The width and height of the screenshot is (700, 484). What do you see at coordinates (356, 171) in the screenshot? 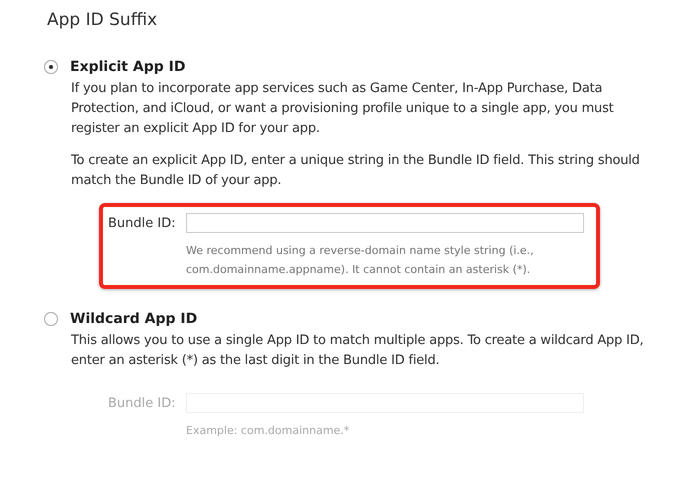
I see `description-text: To create an explicit App ID, enter a unique string in the Bundle ID field. This string should match the Bundle ID of your app.` at bounding box center [356, 171].